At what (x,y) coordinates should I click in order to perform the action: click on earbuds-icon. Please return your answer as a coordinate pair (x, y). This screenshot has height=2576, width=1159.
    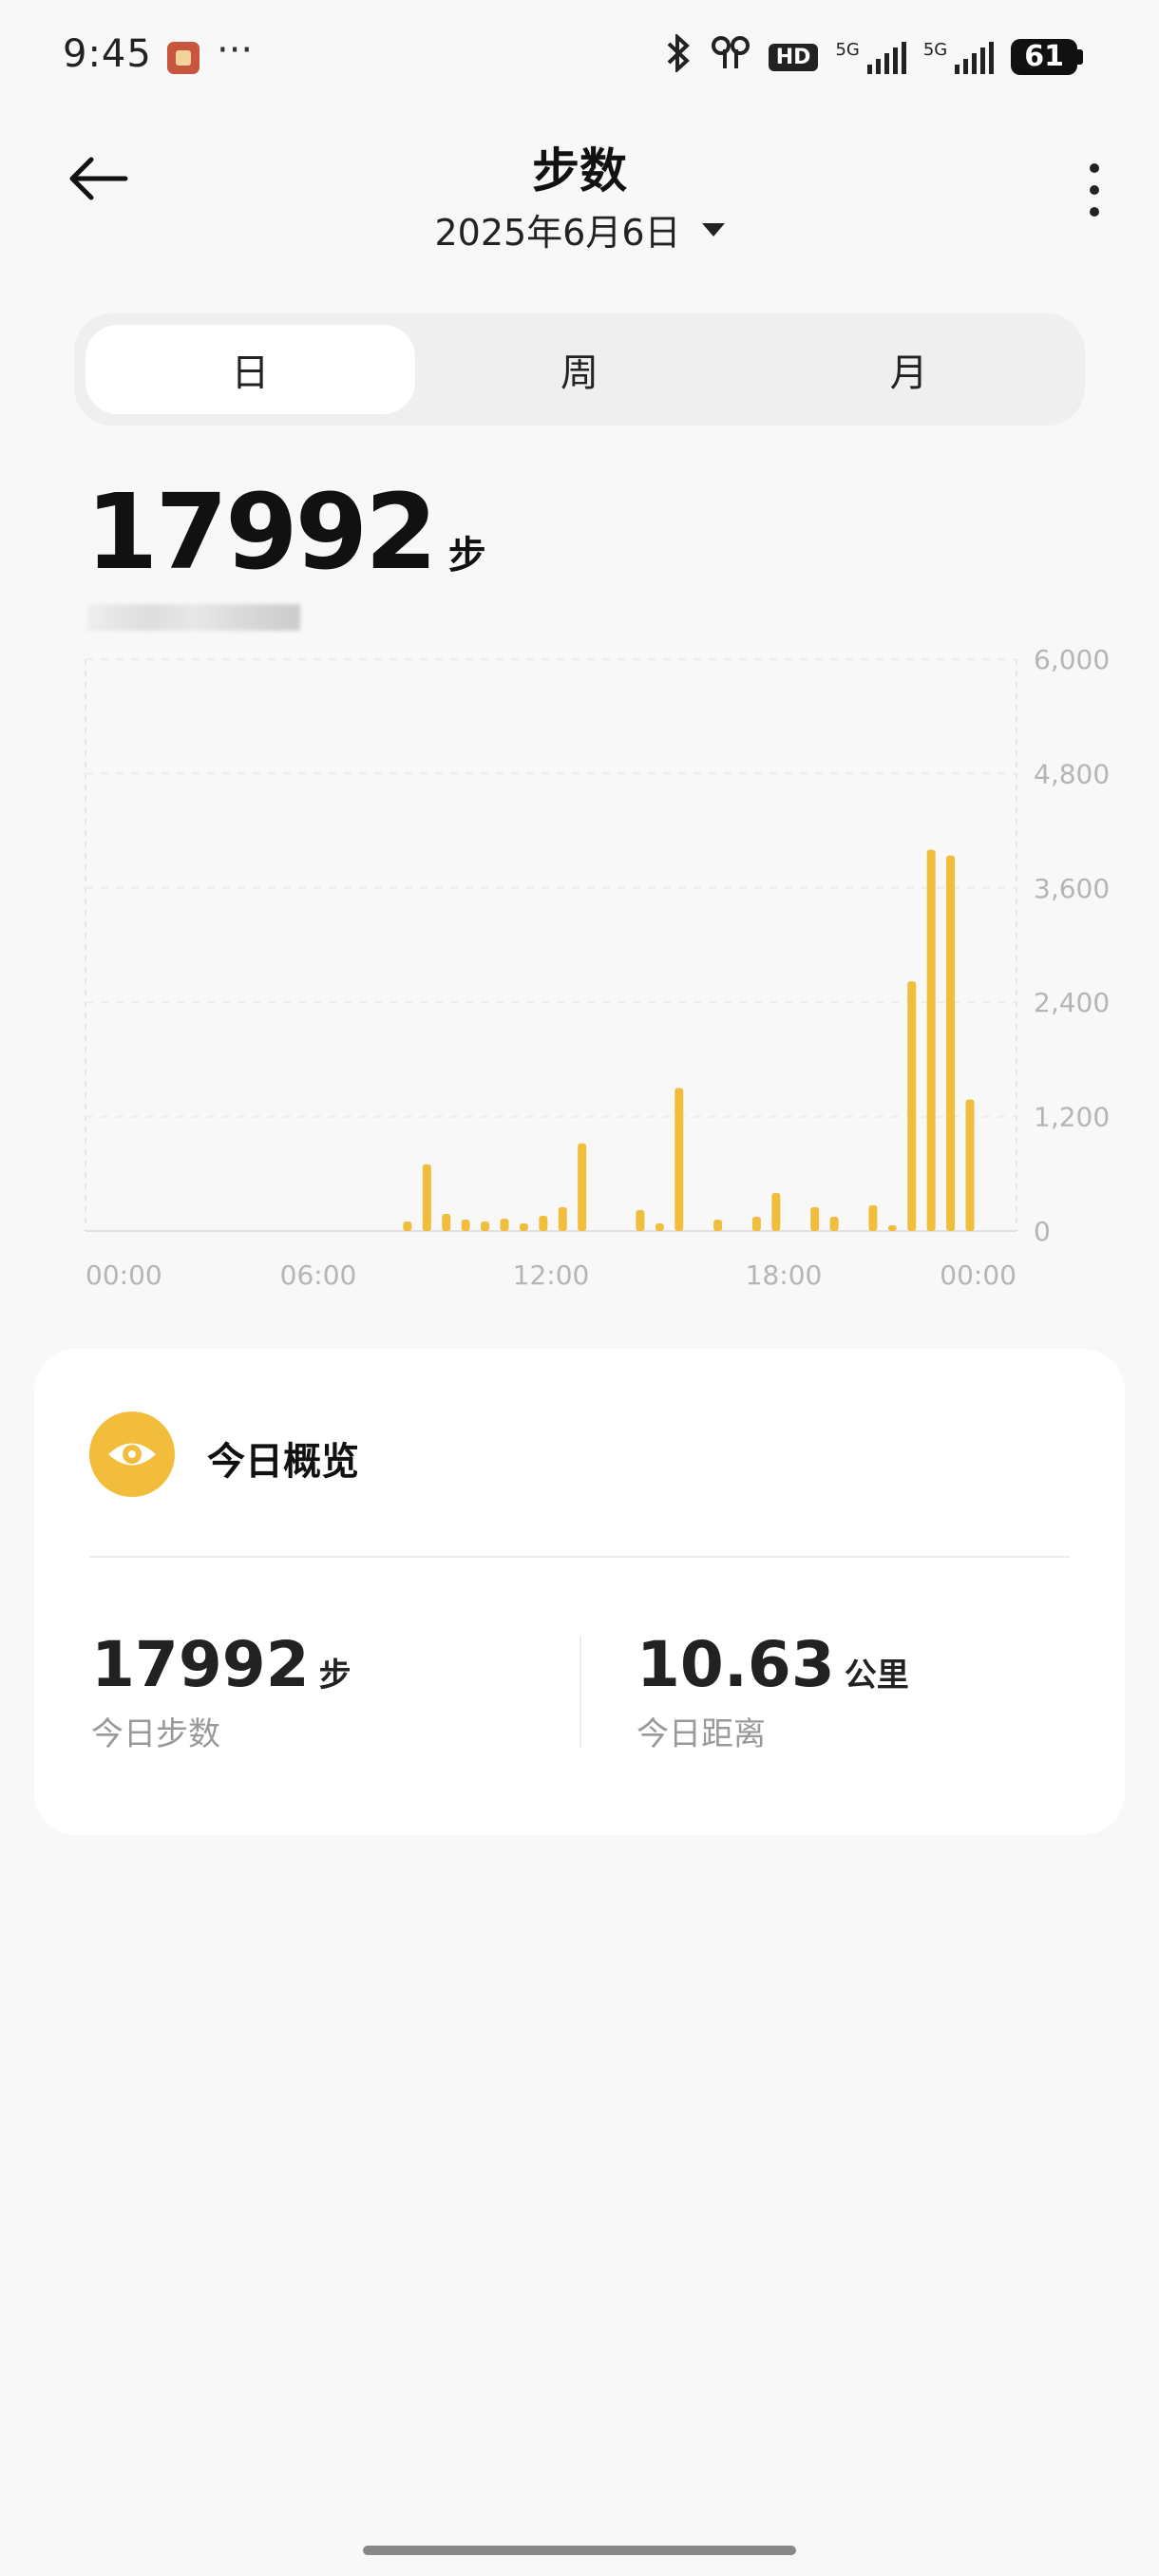
    Looking at the image, I should click on (730, 57).